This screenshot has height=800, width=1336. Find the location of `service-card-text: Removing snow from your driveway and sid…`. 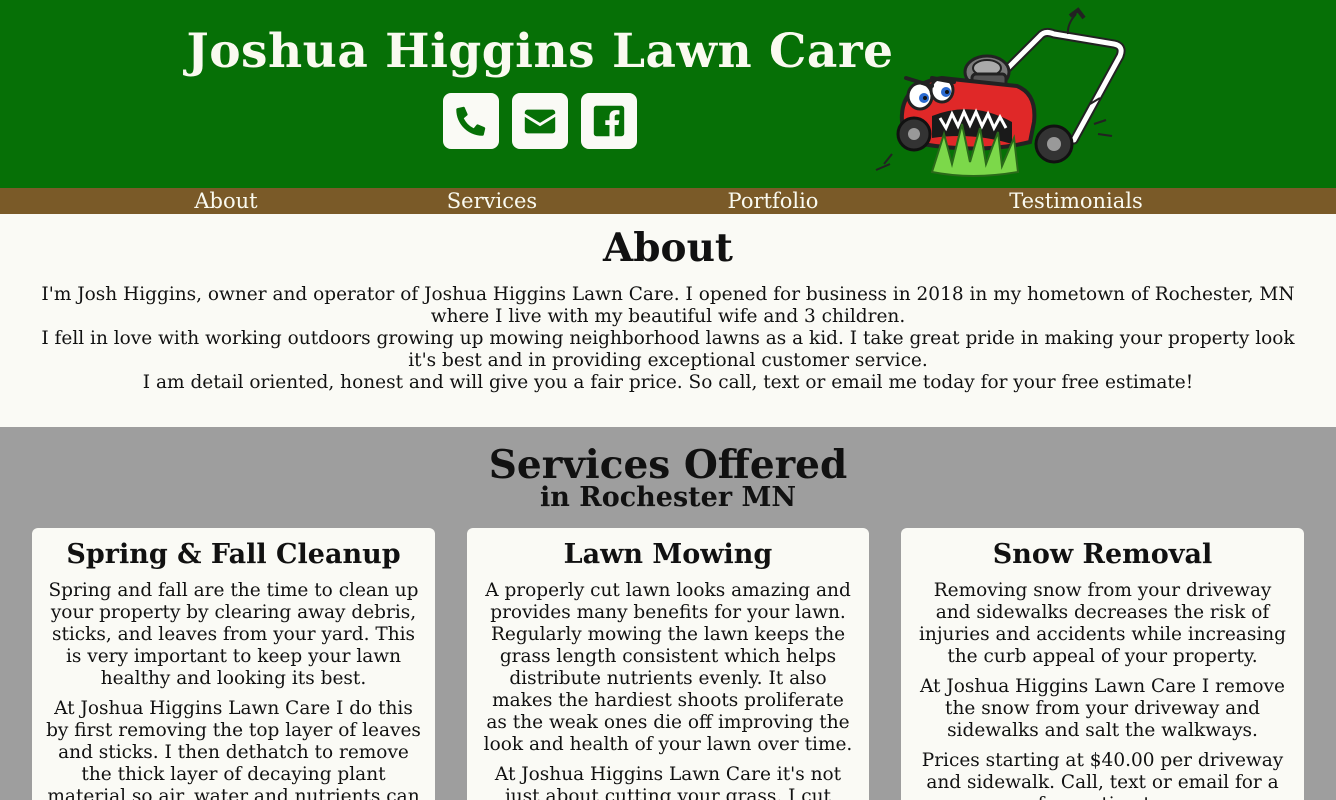

service-card-text: Removing snow from your driveway and sid… is located at coordinates (1102, 623).